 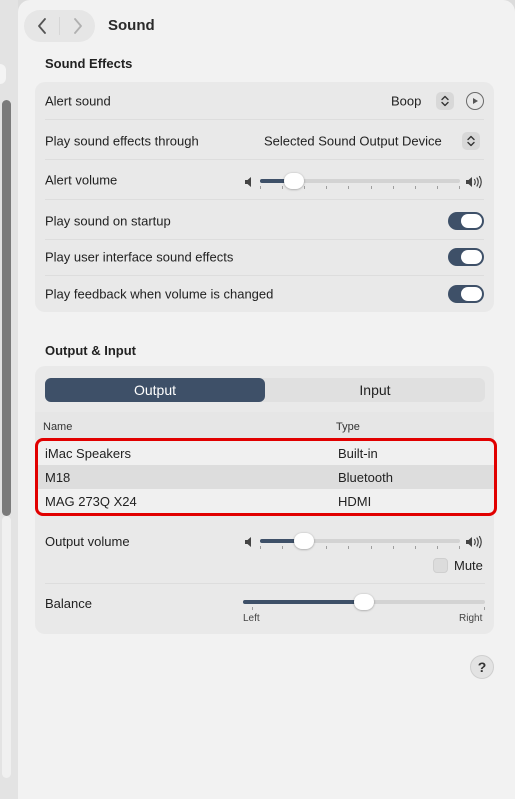 What do you see at coordinates (353, 140) in the screenshot?
I see `play-through-popup: Selected Sound Output Device` at bounding box center [353, 140].